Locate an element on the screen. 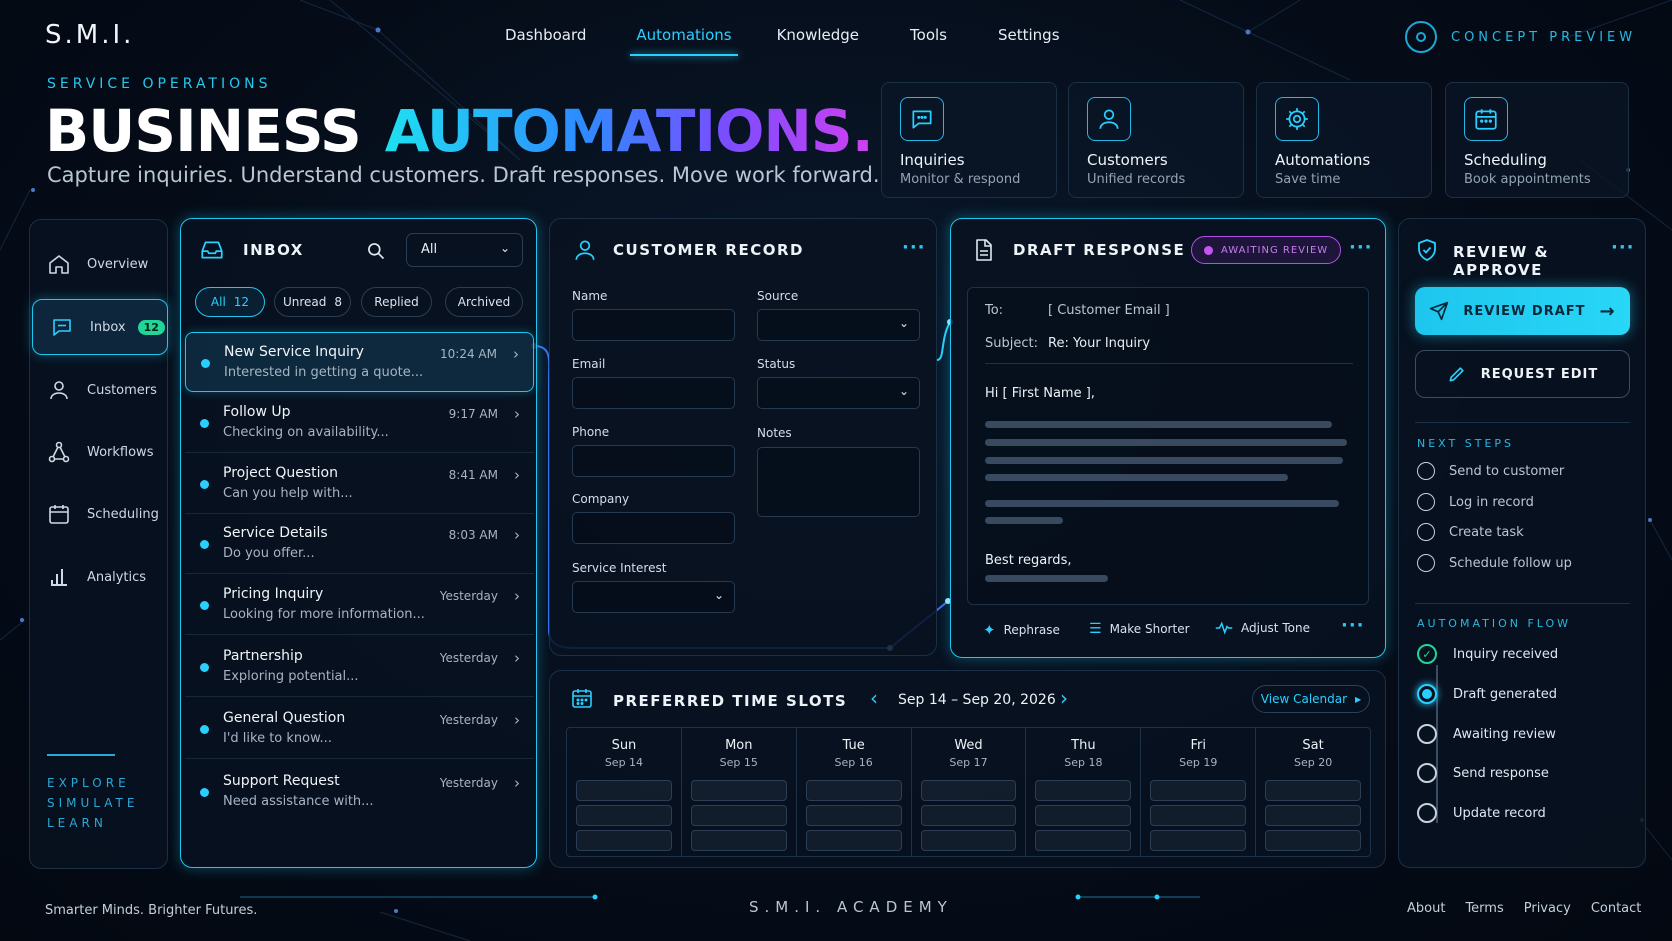 The height and width of the screenshot is (941, 1672). sidebar-item-customers: Customers is located at coordinates (99, 390).